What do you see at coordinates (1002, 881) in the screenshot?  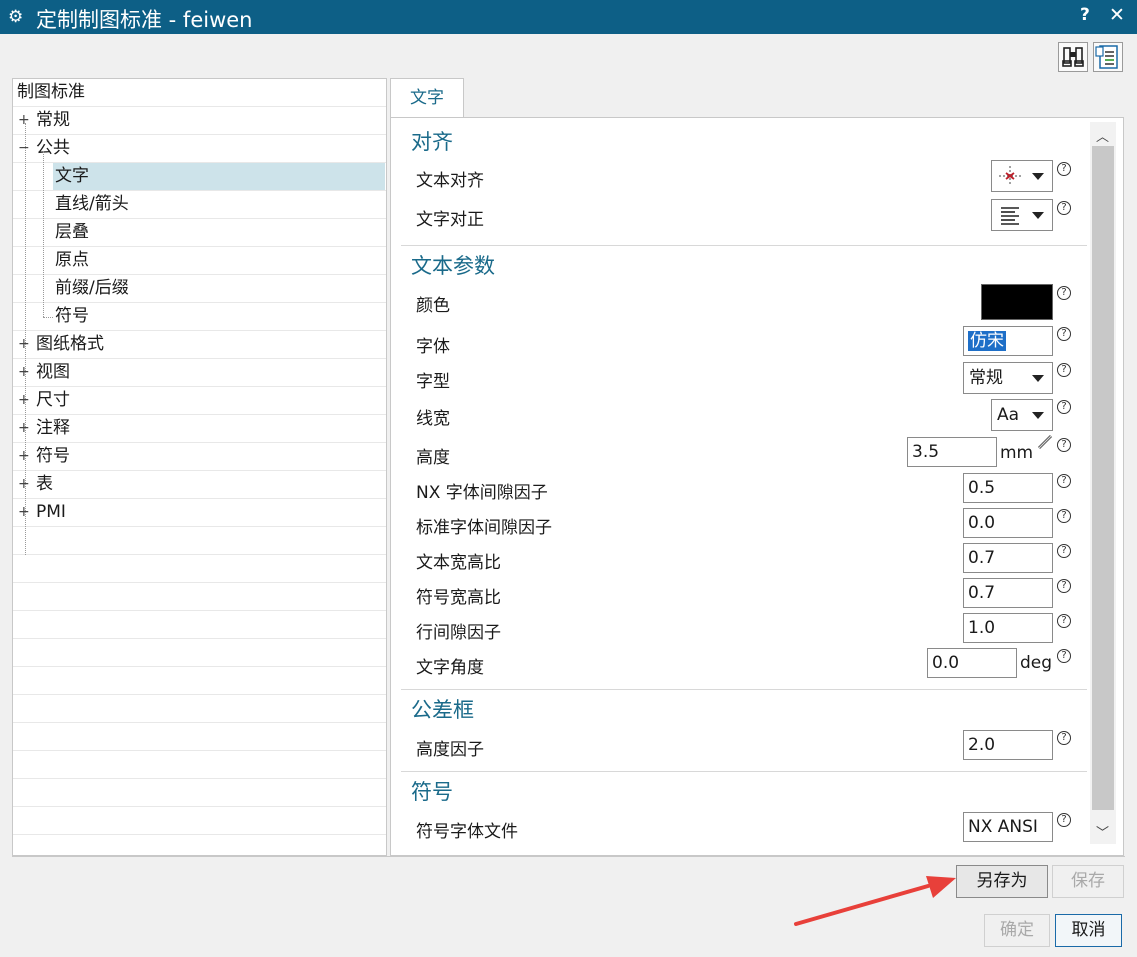 I see `save-as-button: 另存为` at bounding box center [1002, 881].